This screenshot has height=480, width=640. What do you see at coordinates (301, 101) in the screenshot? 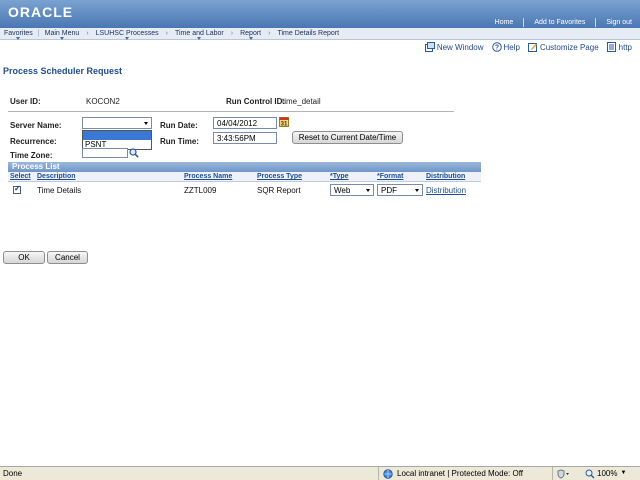
I see `run-control-id-value: time_detail` at bounding box center [301, 101].